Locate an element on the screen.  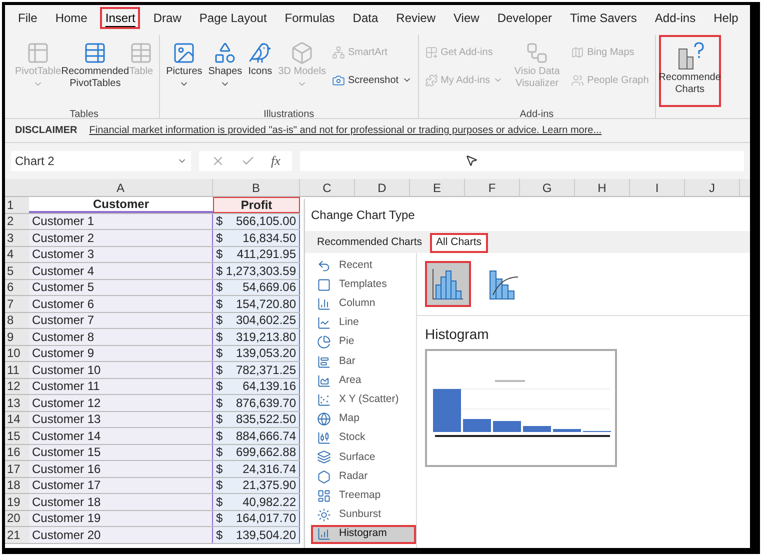
amount-value: 835,522.50 is located at coordinates (266, 419).